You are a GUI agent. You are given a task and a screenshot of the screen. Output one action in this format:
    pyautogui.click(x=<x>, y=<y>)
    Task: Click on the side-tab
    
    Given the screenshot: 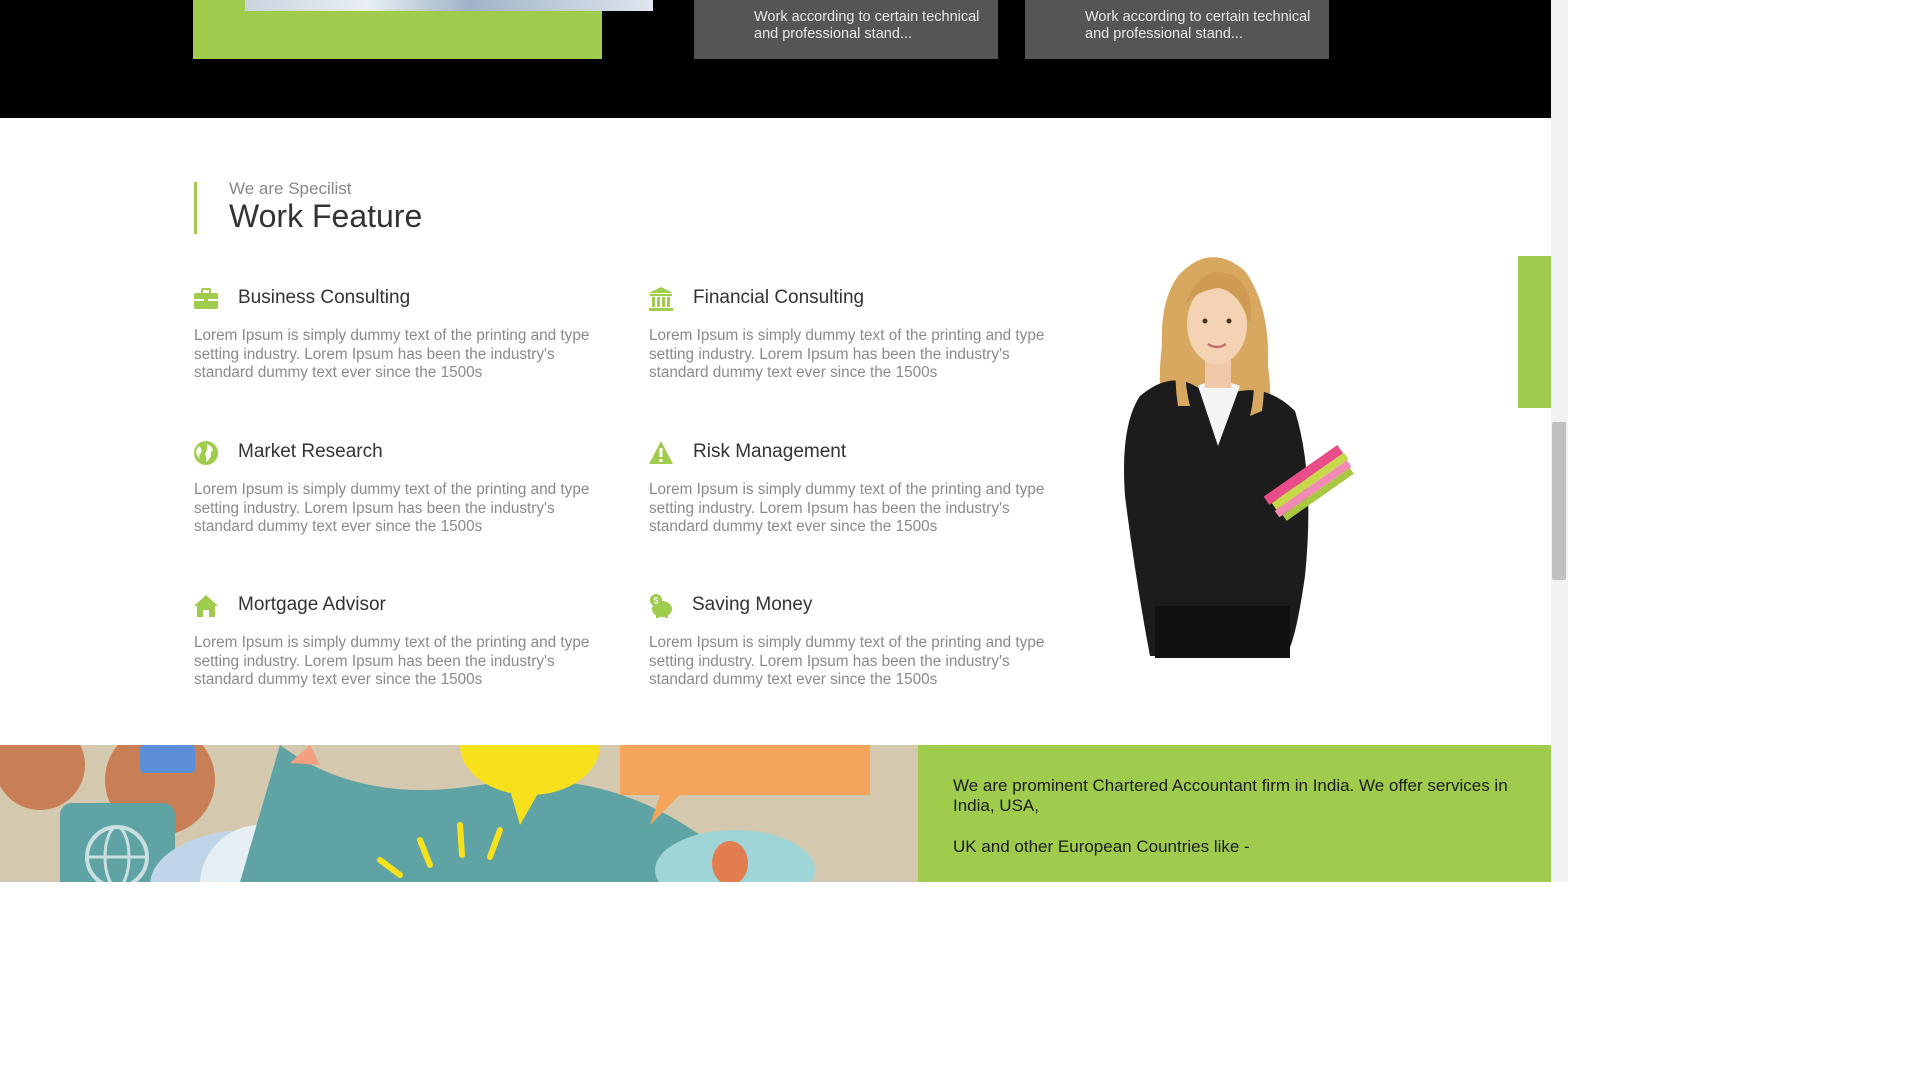 What is the action you would take?
    pyautogui.click(x=1534, y=332)
    